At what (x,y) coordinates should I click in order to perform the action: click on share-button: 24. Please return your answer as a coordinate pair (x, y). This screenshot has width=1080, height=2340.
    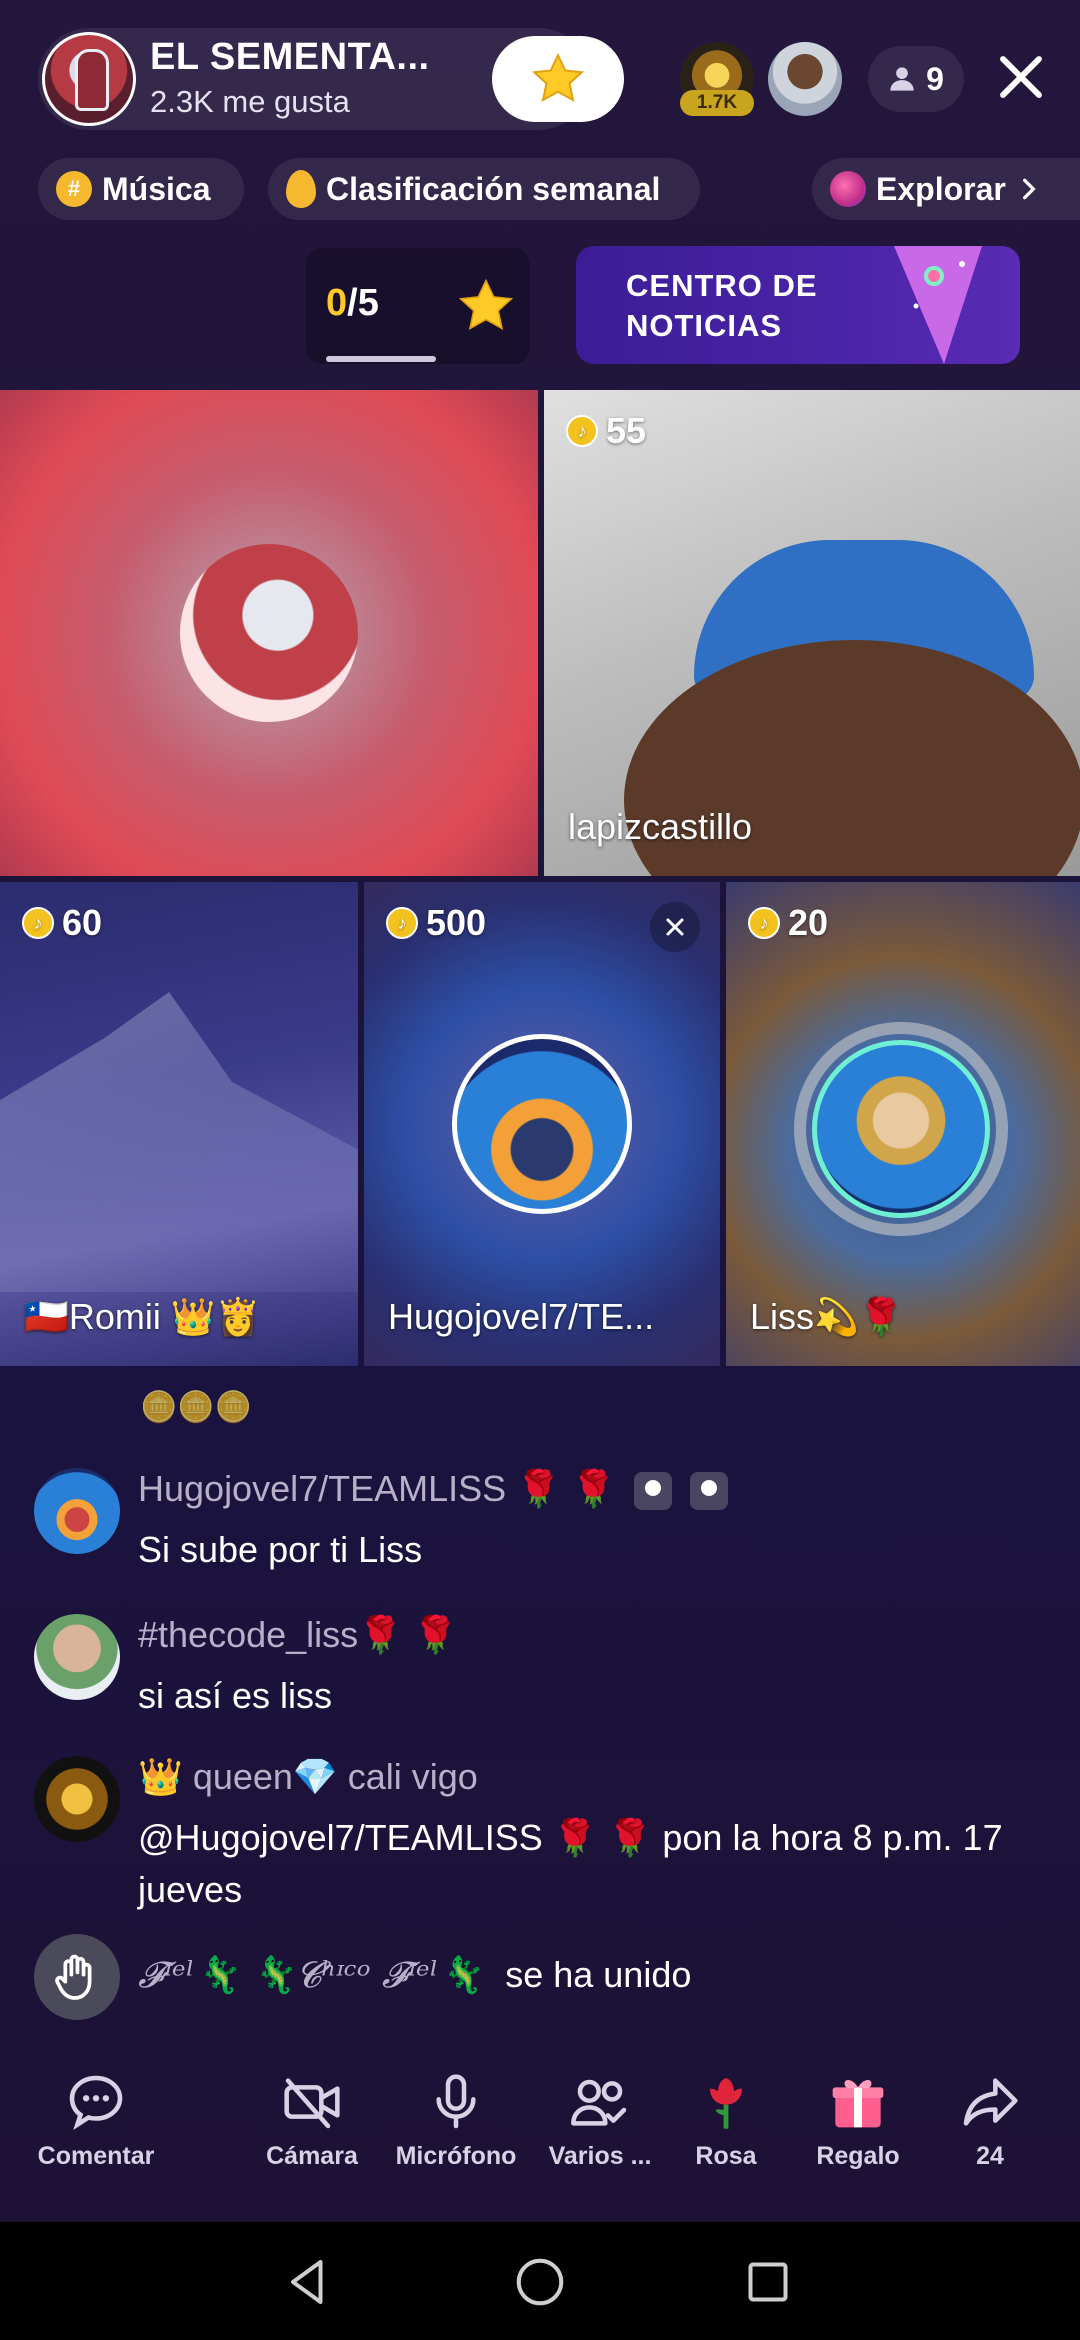
    Looking at the image, I should click on (990, 2135).